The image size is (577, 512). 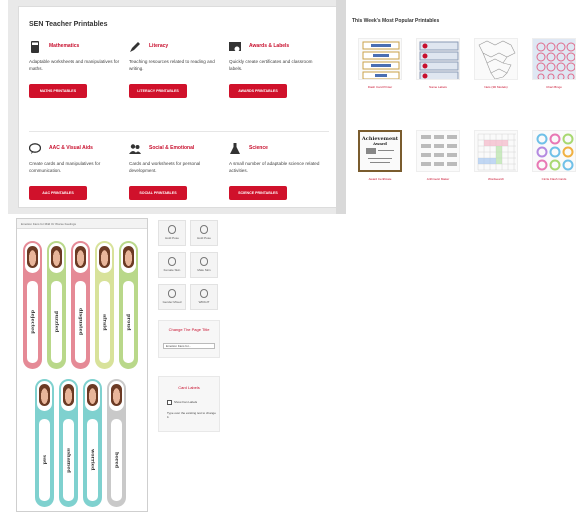 What do you see at coordinates (64, 46) in the screenshot?
I see `category-title: Mathematics` at bounding box center [64, 46].